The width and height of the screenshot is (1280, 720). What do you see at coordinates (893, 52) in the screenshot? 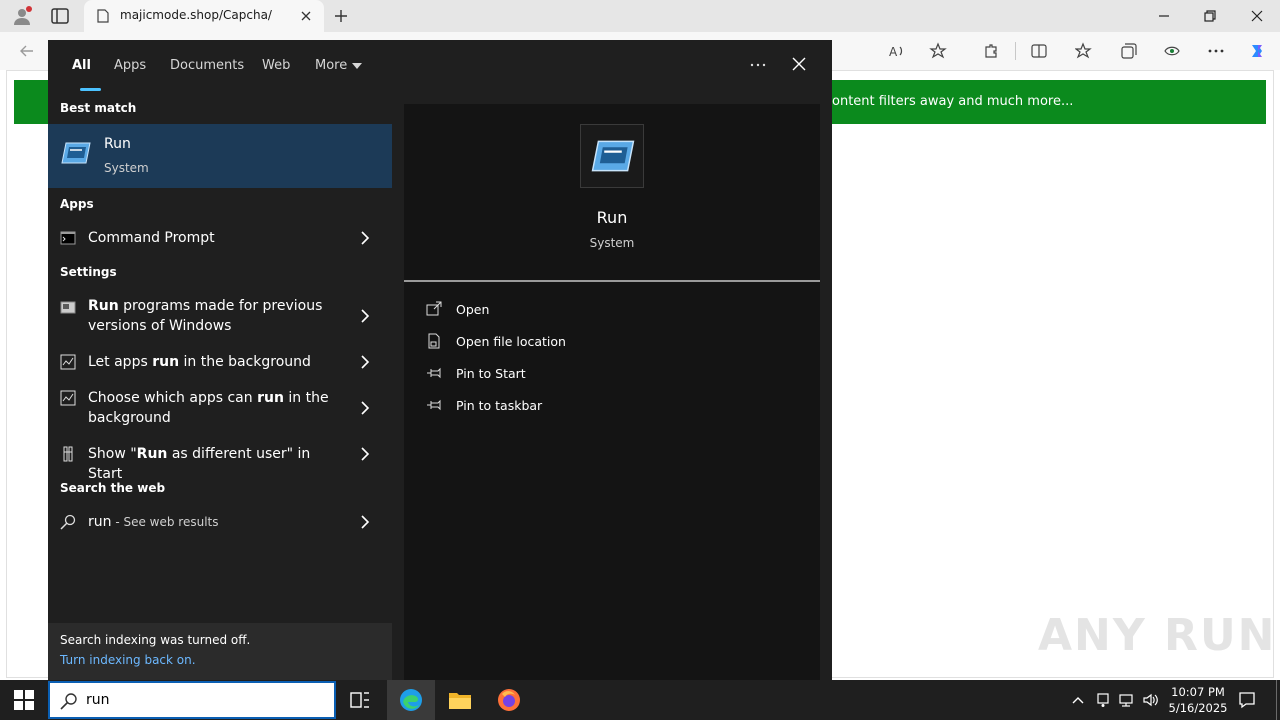
I see `svg-text: A` at bounding box center [893, 52].